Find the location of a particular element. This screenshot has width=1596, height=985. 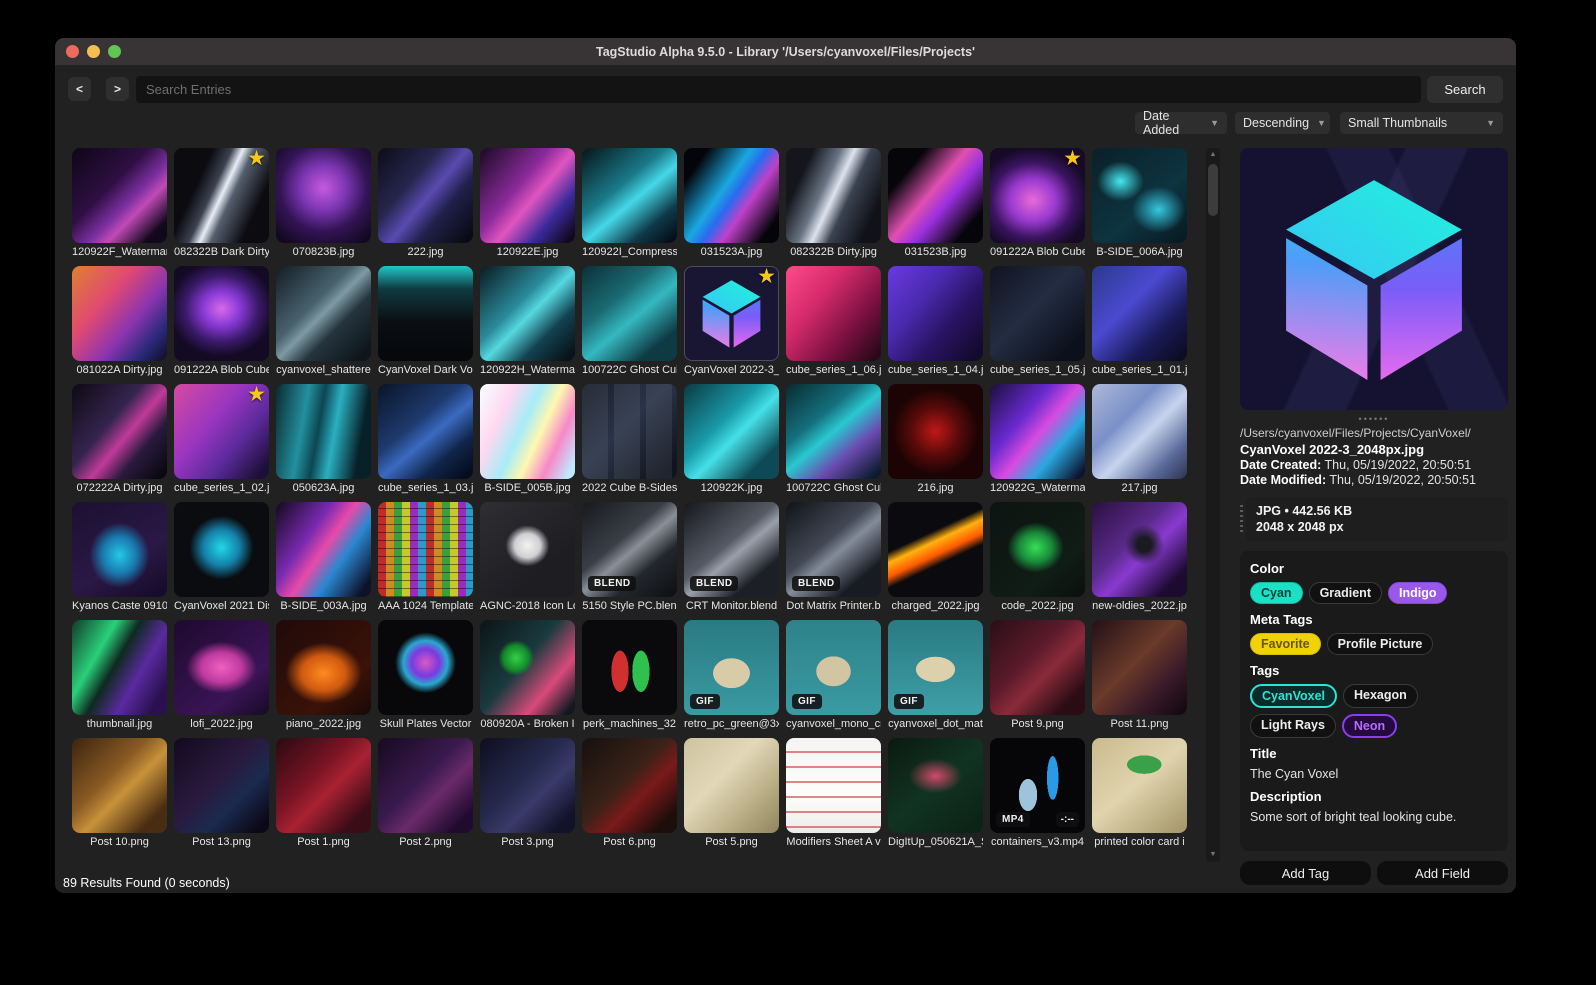

grid-item: 080920A - Broken I is located at coordinates (527, 675).